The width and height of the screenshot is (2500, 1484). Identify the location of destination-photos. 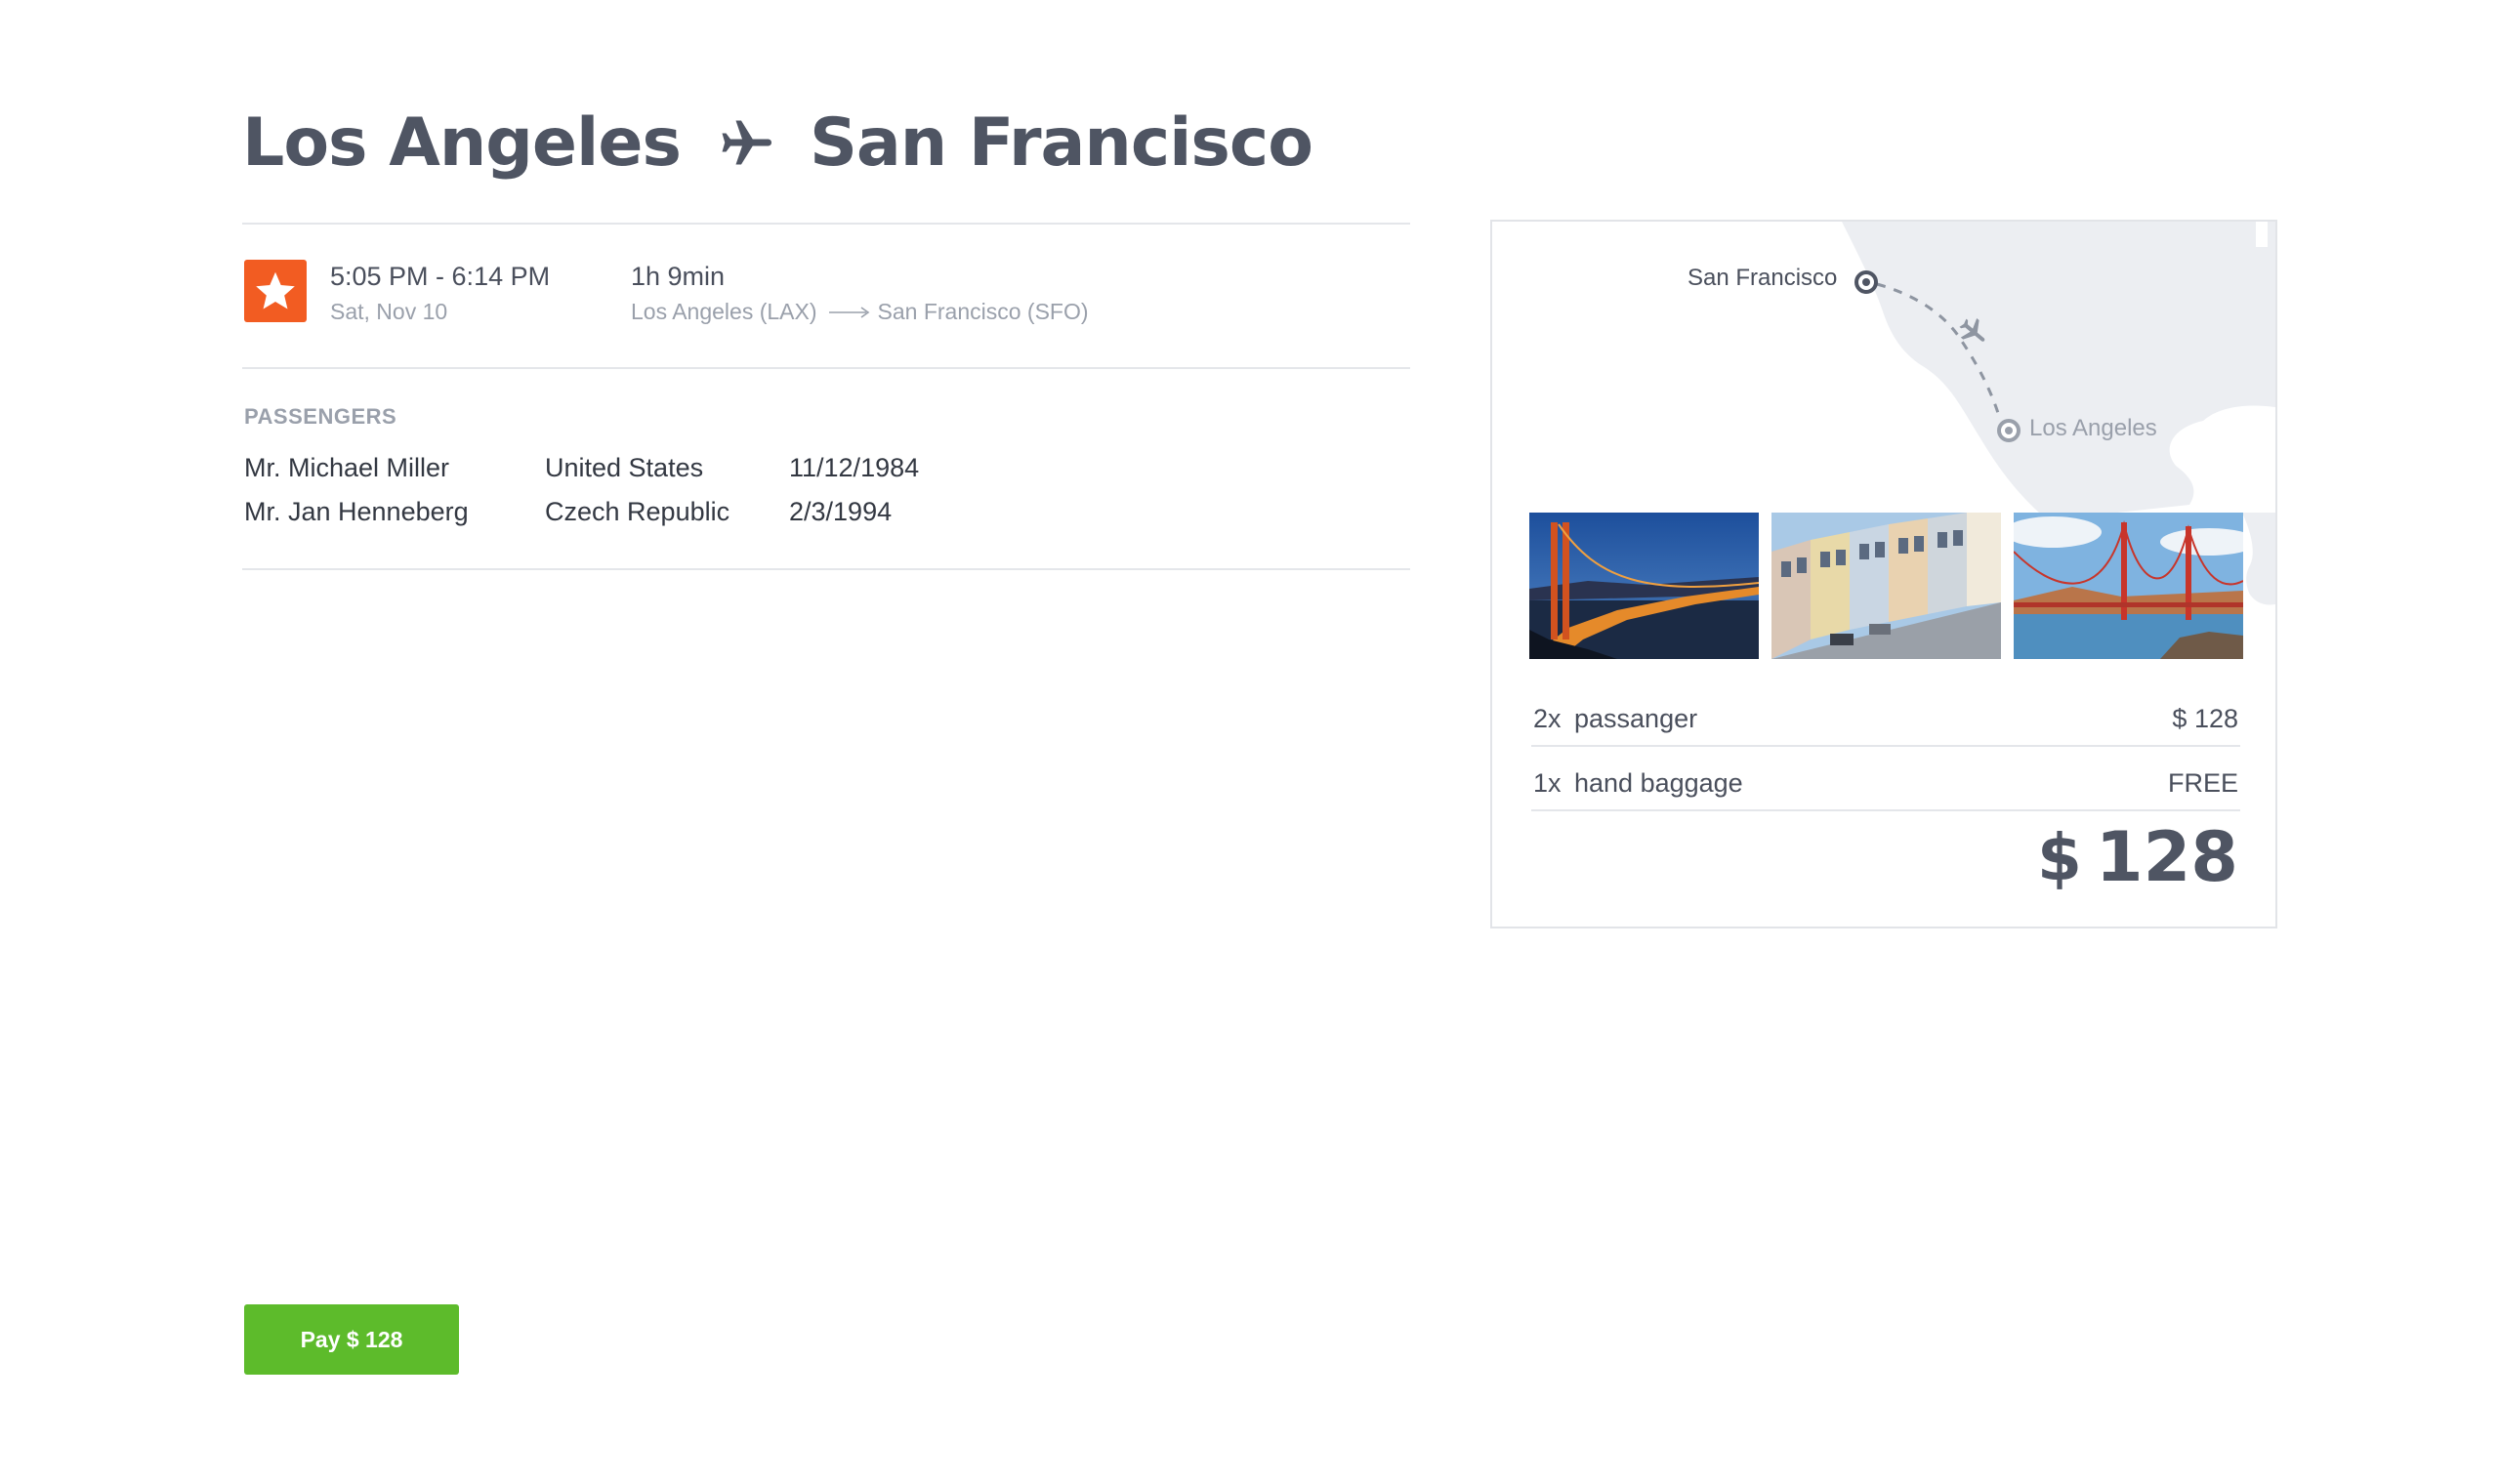
(1886, 586).